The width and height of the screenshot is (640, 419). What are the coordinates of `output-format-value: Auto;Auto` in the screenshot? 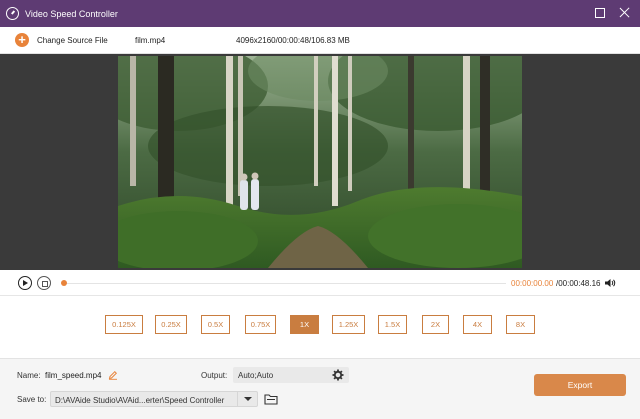 It's located at (256, 375).